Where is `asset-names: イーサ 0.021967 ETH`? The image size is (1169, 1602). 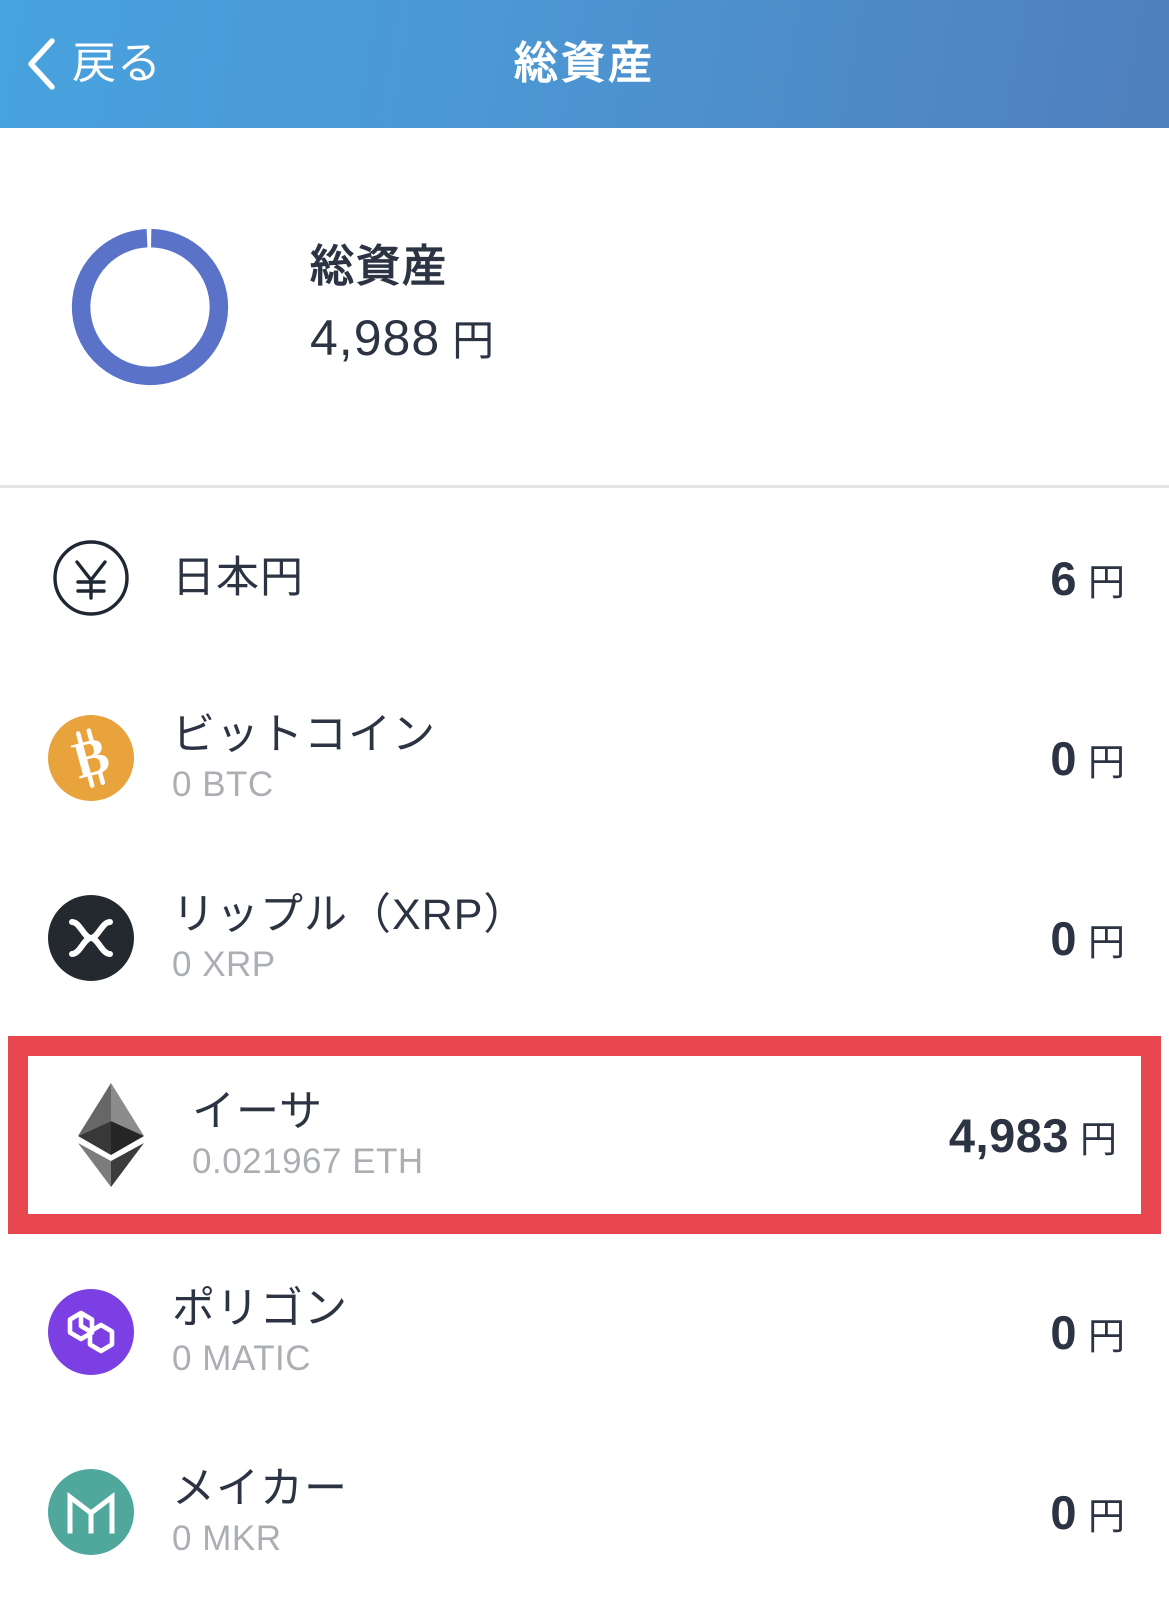 asset-names: イーサ 0.021967 ETH is located at coordinates (570, 1135).